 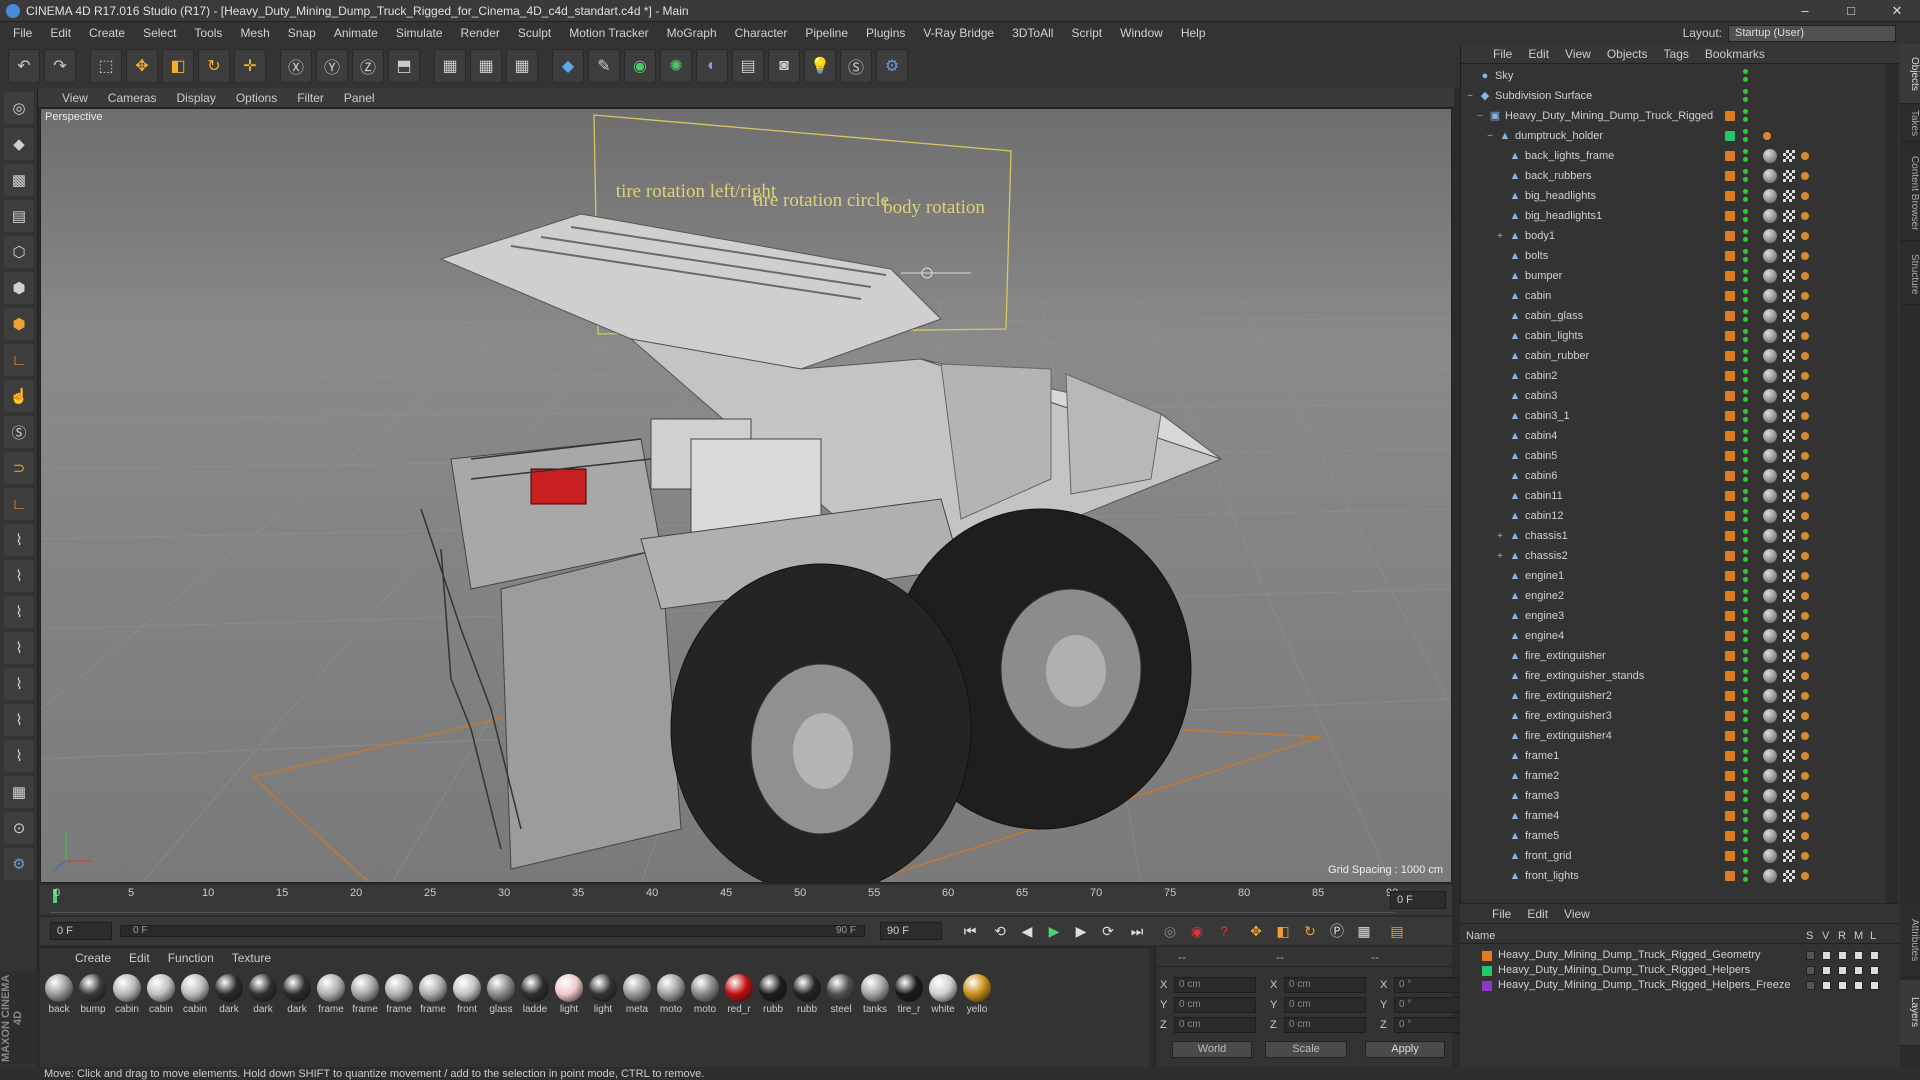 What do you see at coordinates (1673, 136) in the screenshot?
I see `object-row: − ▲ dumptruck_holder` at bounding box center [1673, 136].